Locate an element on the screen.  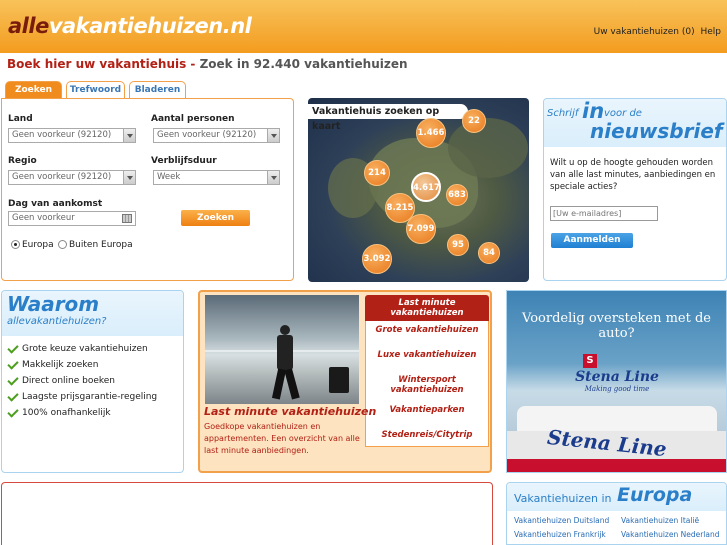
aankomst-date-field: Geen voorkeur is located at coordinates (72, 218).